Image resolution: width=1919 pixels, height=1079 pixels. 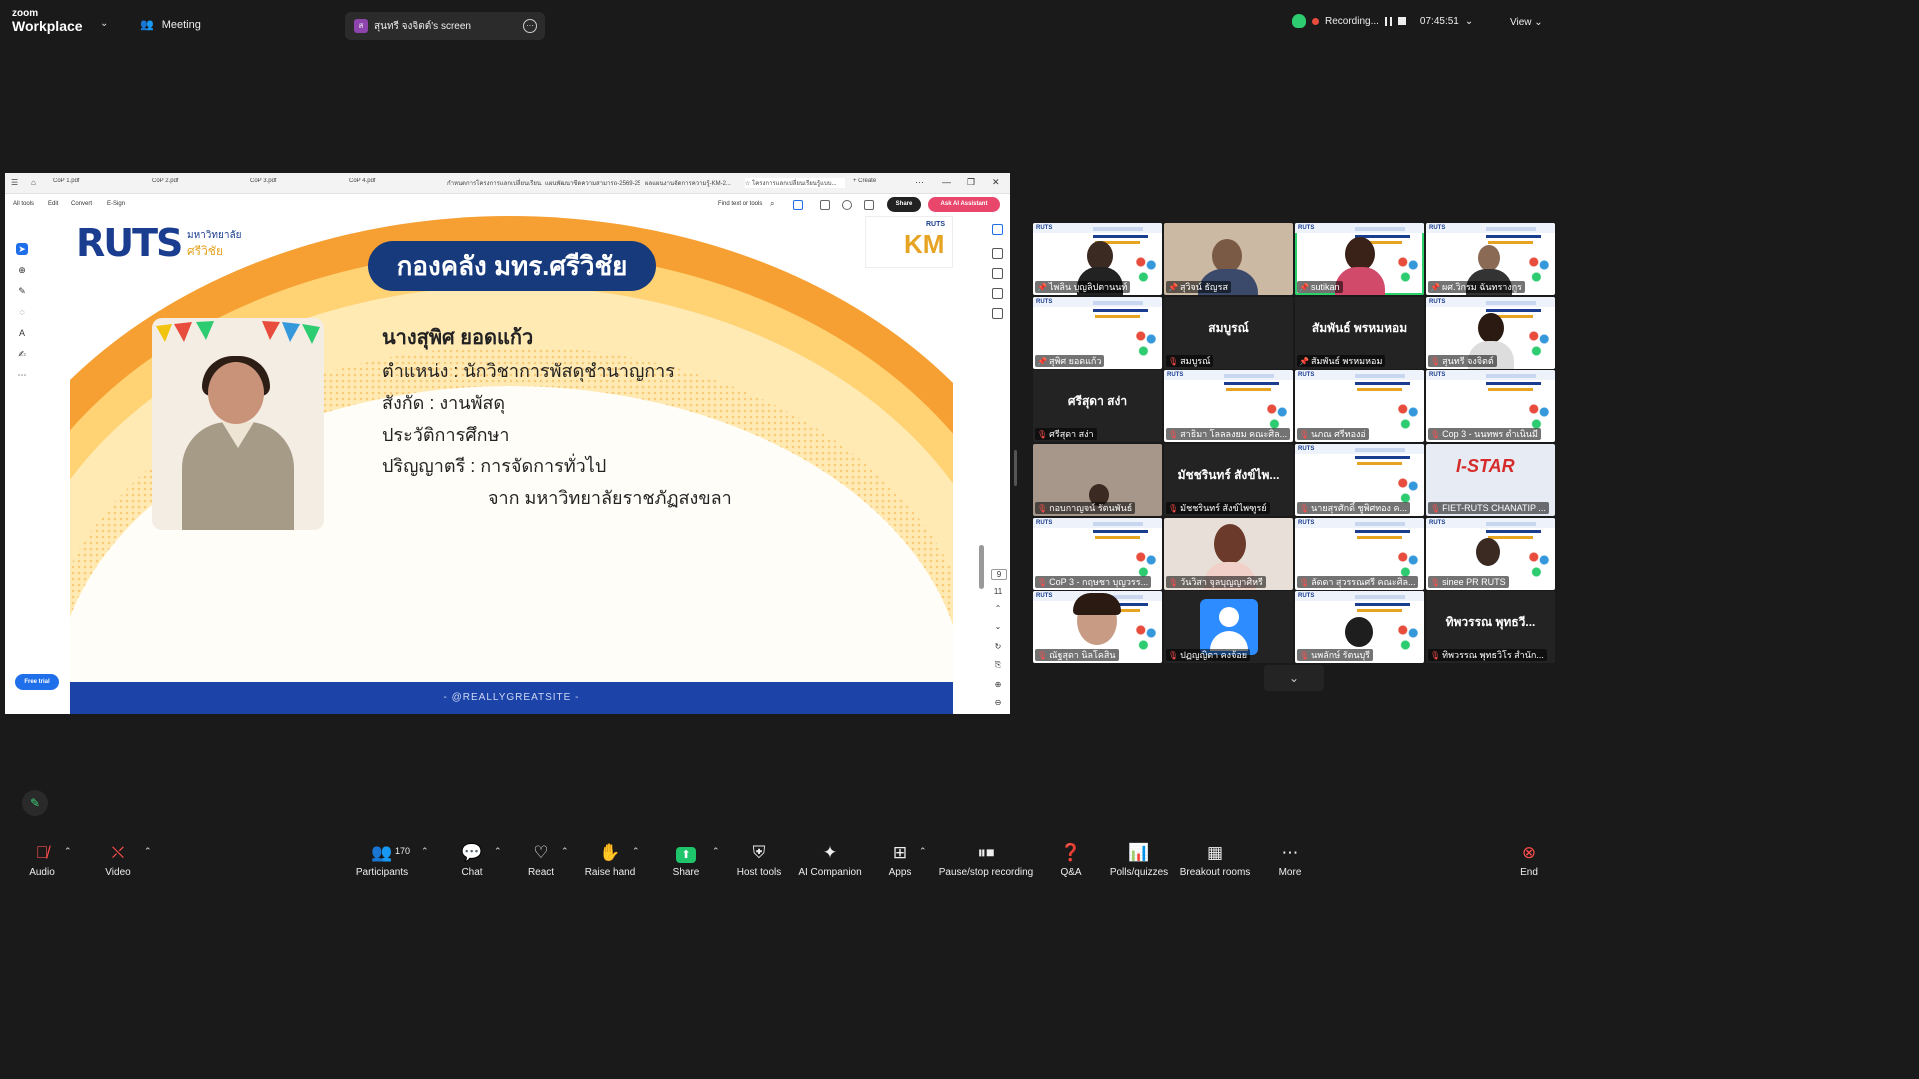 I want to click on end-meeting-button: ⊗ End, so click(x=1529, y=860).